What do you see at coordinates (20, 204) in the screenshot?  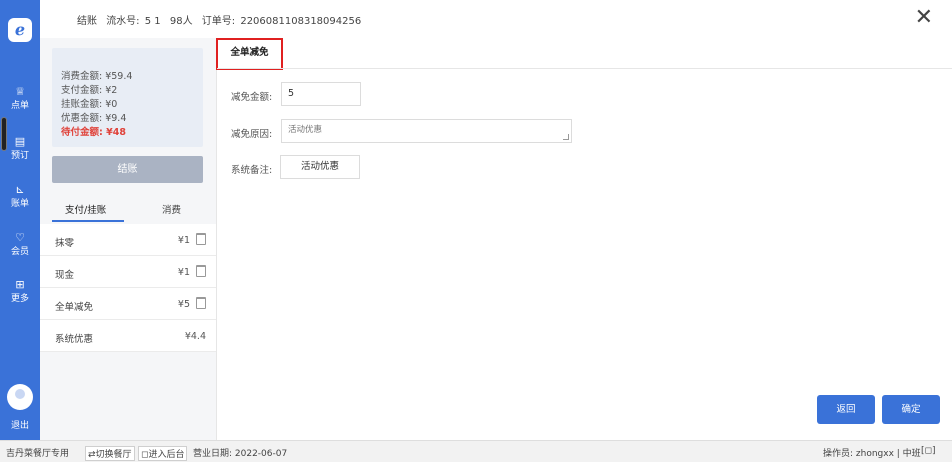 I see `nav-item-label: 账单` at bounding box center [20, 204].